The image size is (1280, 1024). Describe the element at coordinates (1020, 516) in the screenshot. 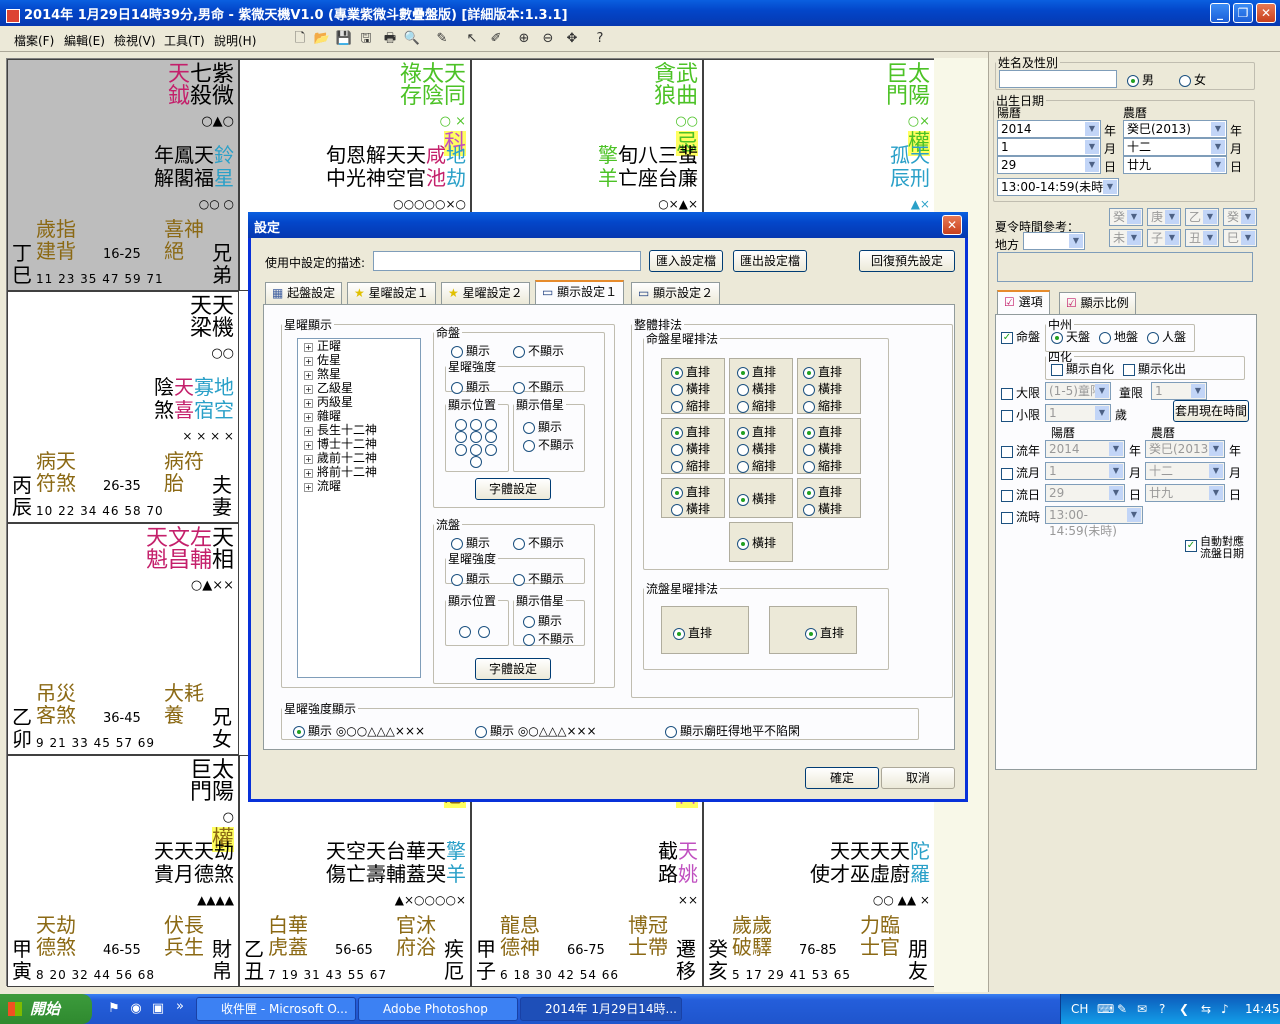

I see `liushi-check: 流時` at that location.